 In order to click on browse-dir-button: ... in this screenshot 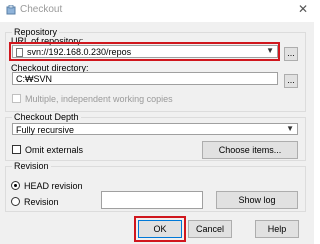, I will do `click(291, 81)`.